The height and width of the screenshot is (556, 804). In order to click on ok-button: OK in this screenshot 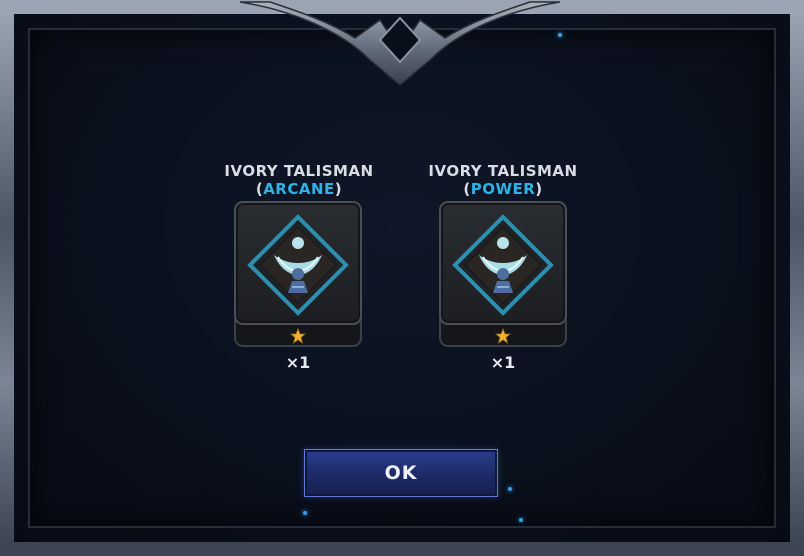, I will do `click(401, 473)`.